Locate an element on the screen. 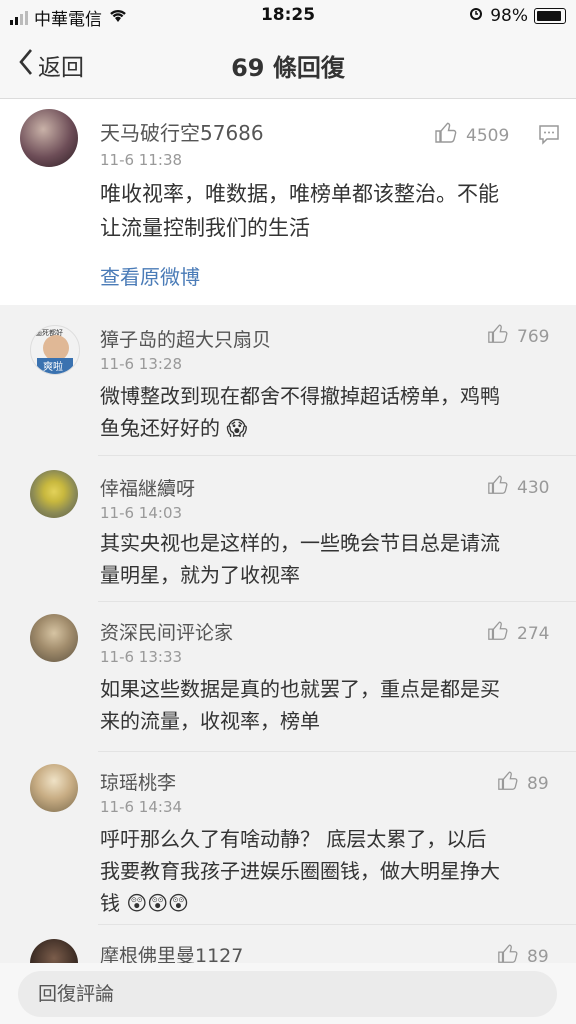 The width and height of the screenshot is (576, 1024). status-right: 98% is located at coordinates (517, 15).